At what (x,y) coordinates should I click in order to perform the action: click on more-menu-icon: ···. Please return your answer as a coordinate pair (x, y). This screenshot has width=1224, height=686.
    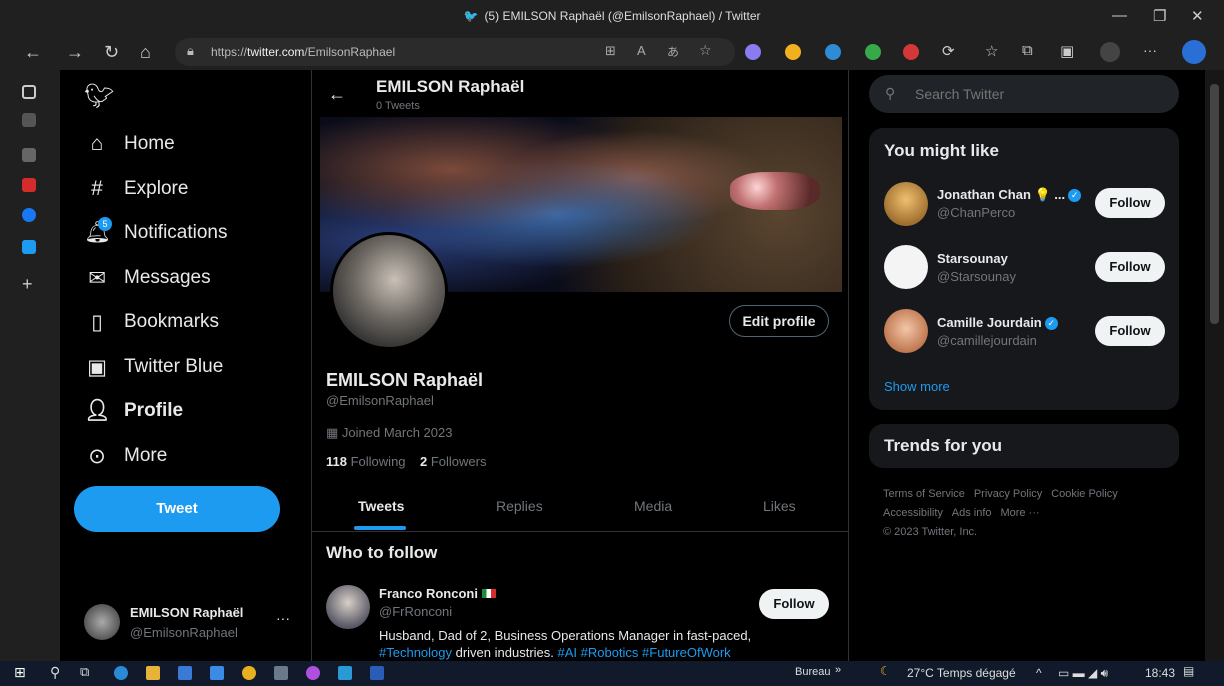
    Looking at the image, I should click on (1150, 50).